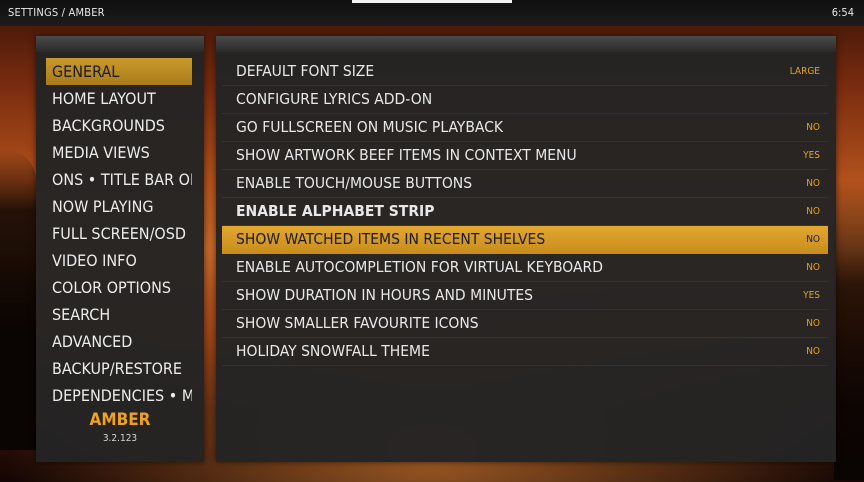 This screenshot has width=864, height=482. What do you see at coordinates (18, 300) in the screenshot?
I see `background-silhouette-left` at bounding box center [18, 300].